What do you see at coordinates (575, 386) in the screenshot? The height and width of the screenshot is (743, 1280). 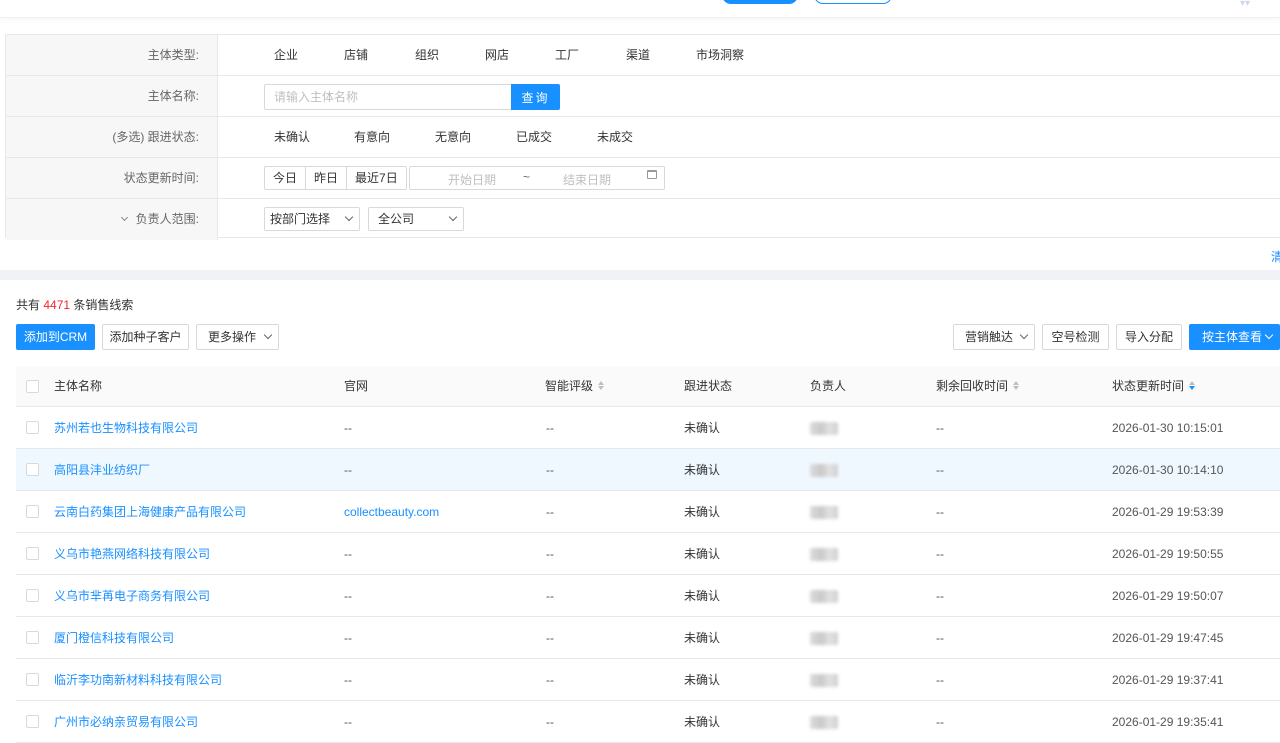 I see `column-header-rating: 智能评级` at bounding box center [575, 386].